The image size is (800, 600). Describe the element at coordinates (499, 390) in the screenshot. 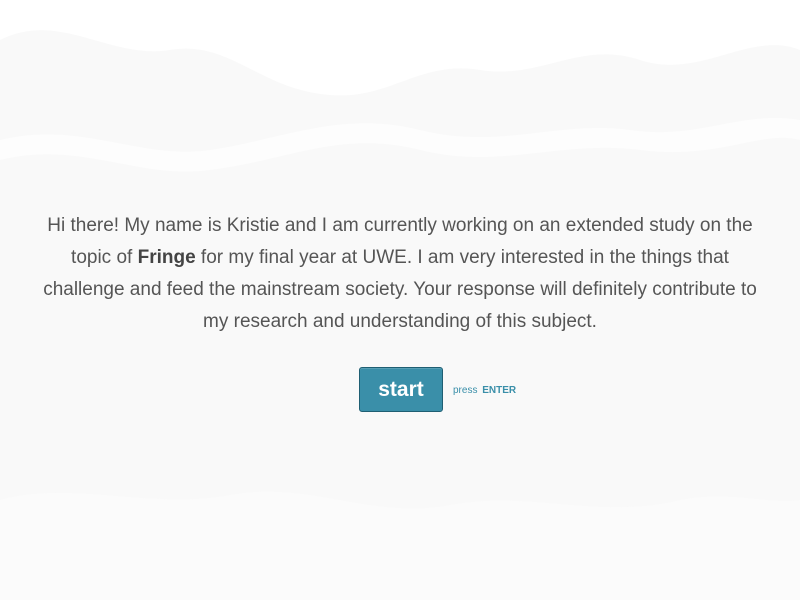

I see `enter-key-label: ENTER` at that location.